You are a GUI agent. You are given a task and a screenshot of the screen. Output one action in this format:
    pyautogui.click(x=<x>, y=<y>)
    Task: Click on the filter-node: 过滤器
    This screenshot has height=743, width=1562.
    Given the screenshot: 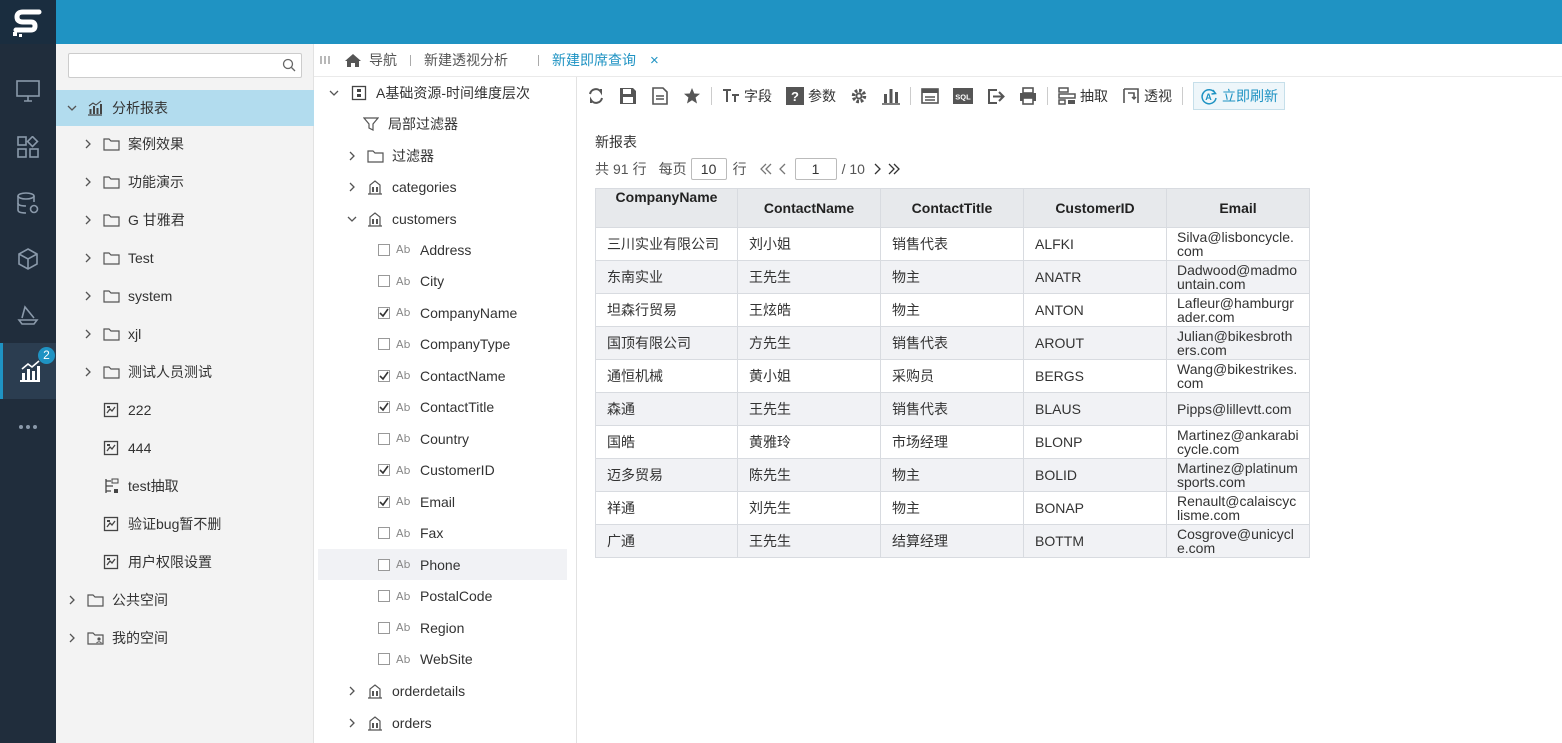 What is the action you would take?
    pyautogui.click(x=442, y=155)
    